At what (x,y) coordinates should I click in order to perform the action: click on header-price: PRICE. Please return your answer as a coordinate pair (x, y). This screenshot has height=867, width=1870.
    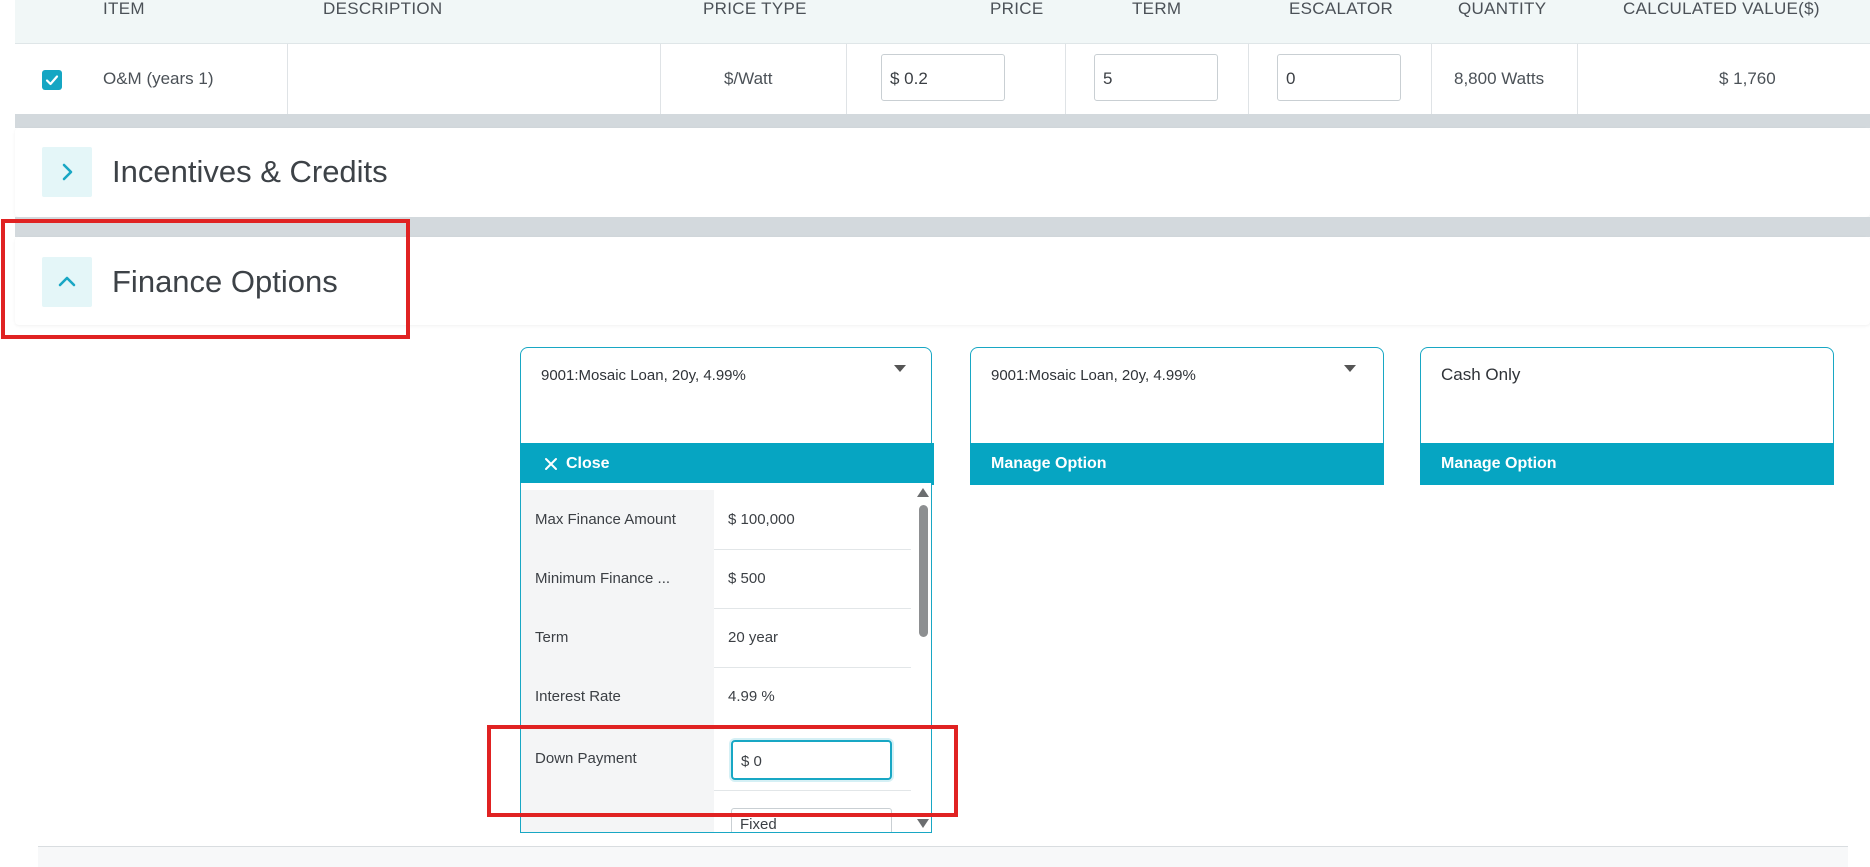
    Looking at the image, I should click on (1017, 9).